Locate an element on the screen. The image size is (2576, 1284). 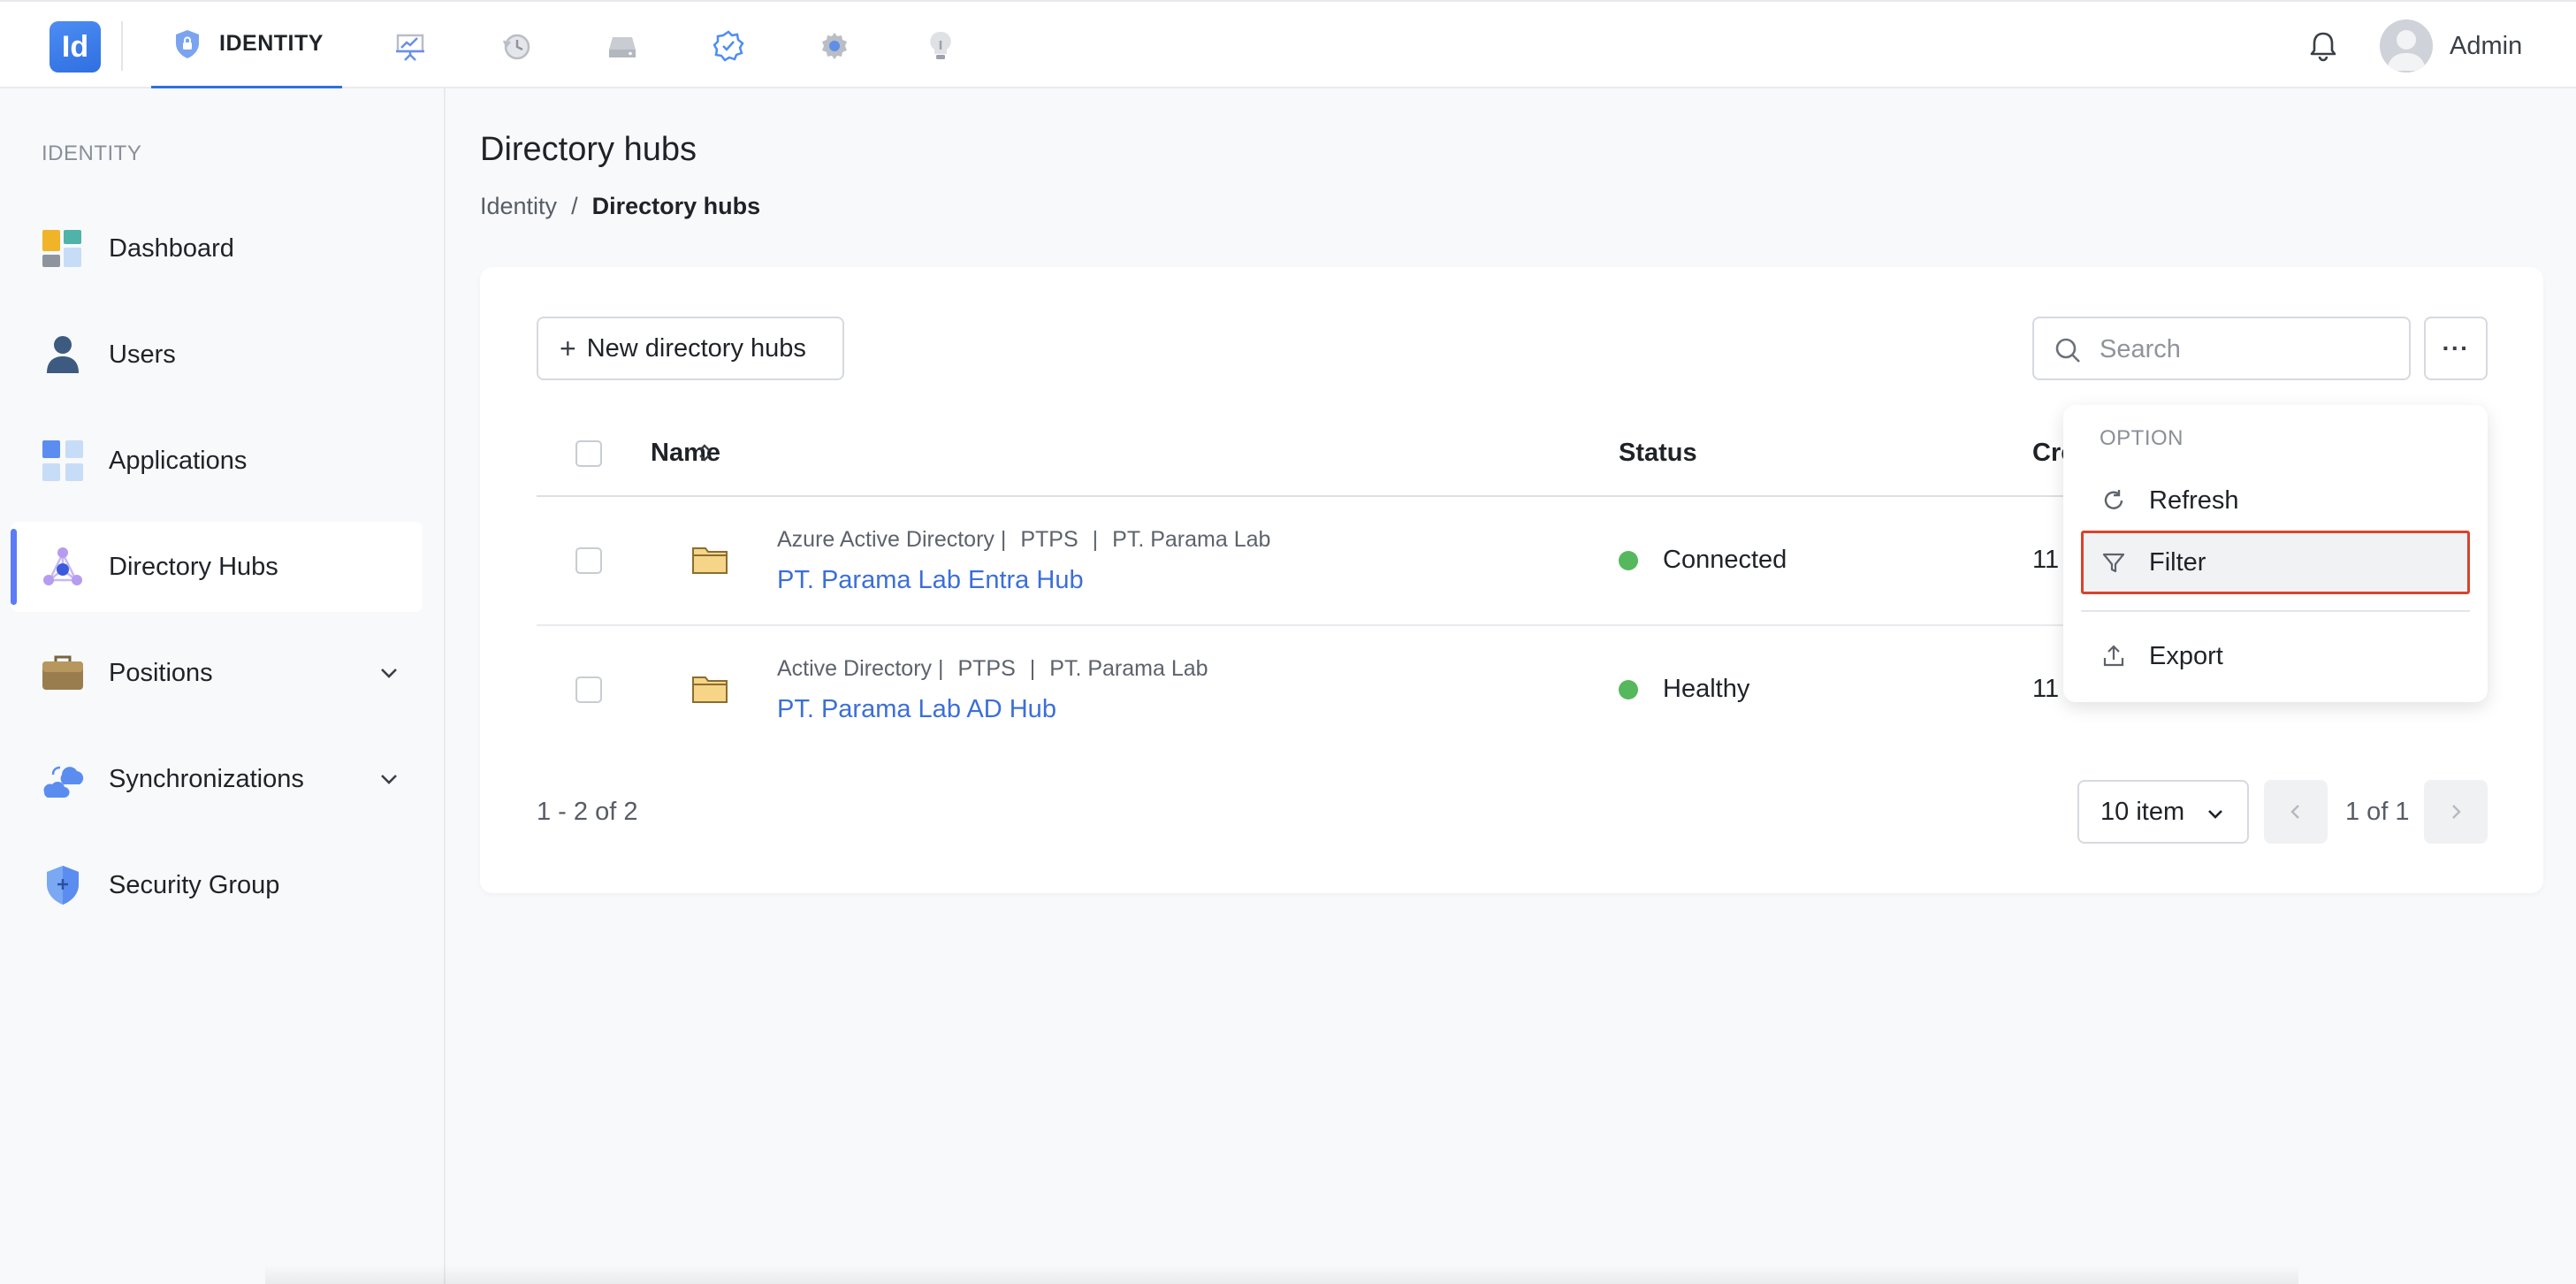
breadcrumb: Identity / Directory hubs is located at coordinates (620, 207).